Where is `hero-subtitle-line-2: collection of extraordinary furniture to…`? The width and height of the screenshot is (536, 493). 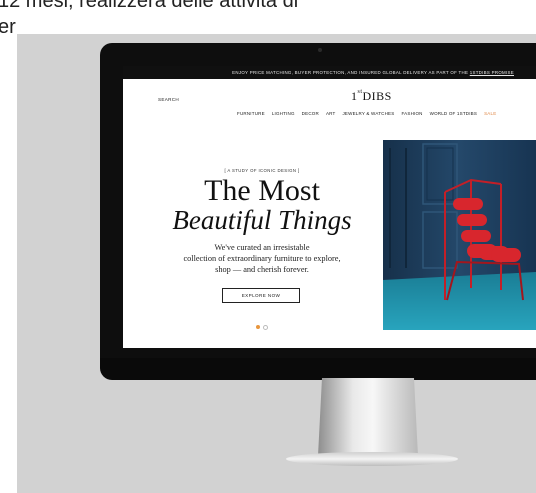
hero-subtitle-line-2: collection of extraordinary furniture to… is located at coordinates (262, 258).